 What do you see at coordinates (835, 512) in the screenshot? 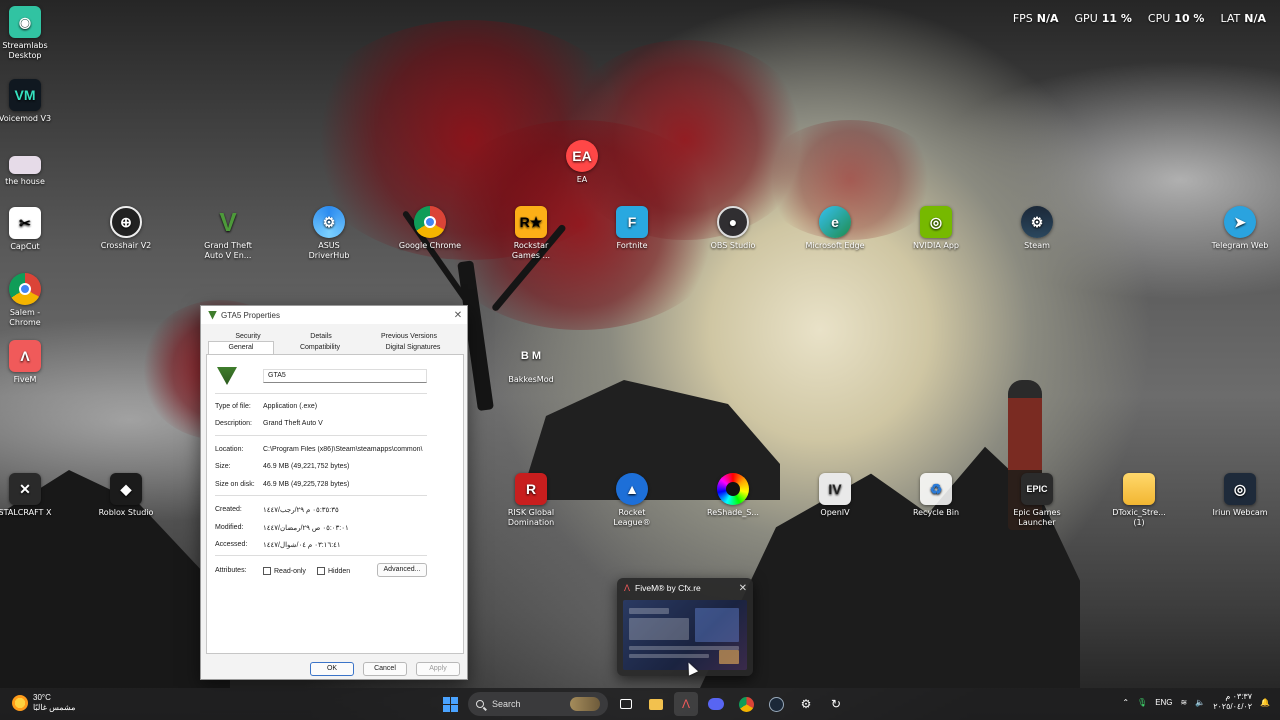
I see `desktop-icon-label: OpenIV` at bounding box center [835, 512].